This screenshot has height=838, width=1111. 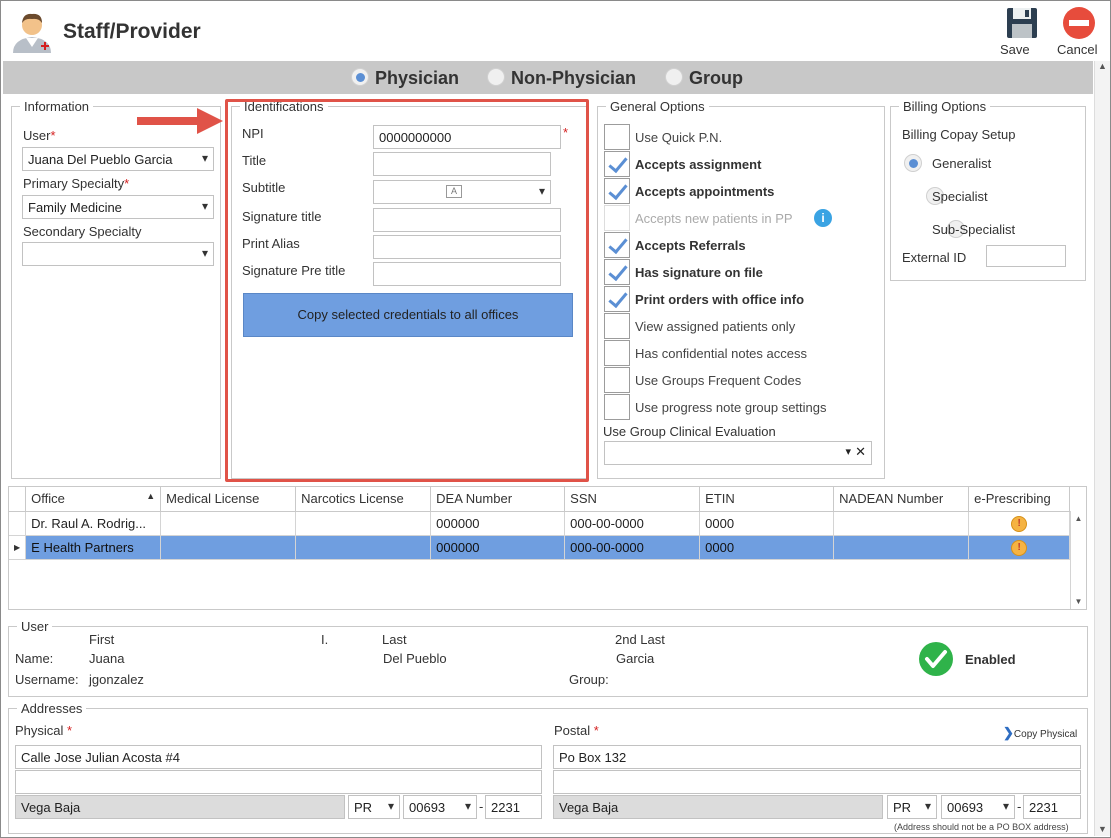 I want to click on generalist-radio, so click(x=913, y=163).